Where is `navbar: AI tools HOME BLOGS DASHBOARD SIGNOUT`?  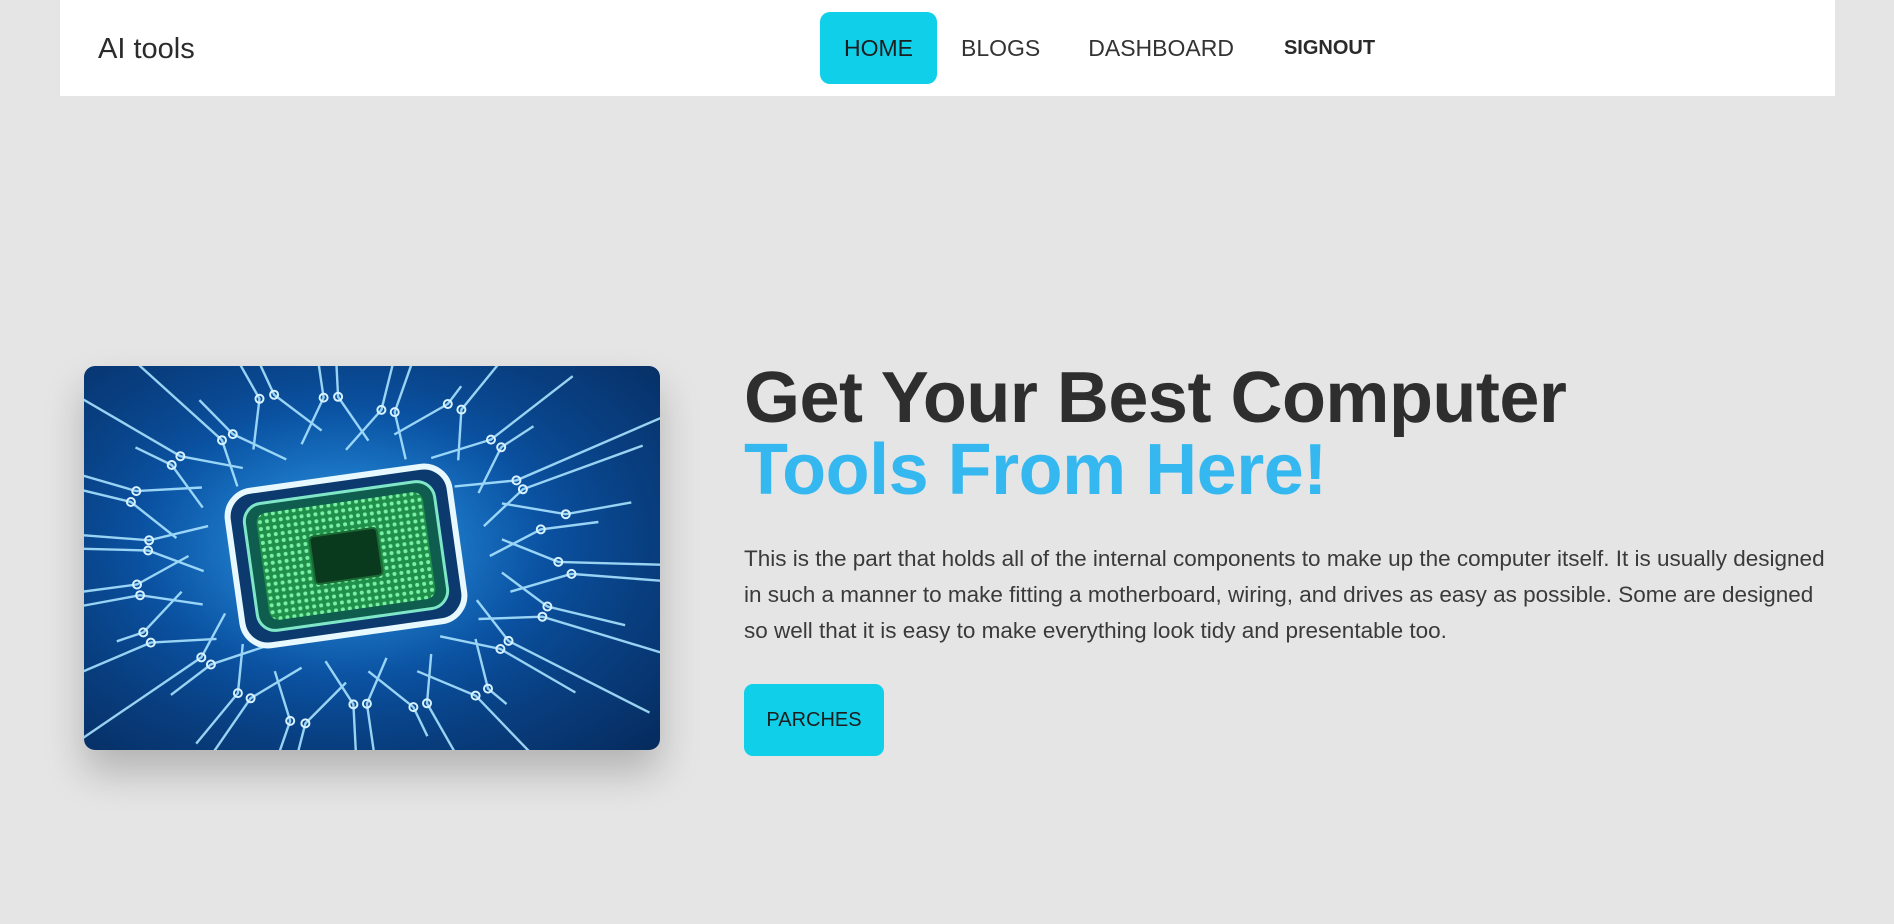
navbar: AI tools HOME BLOGS DASHBOARD SIGNOUT is located at coordinates (947, 48).